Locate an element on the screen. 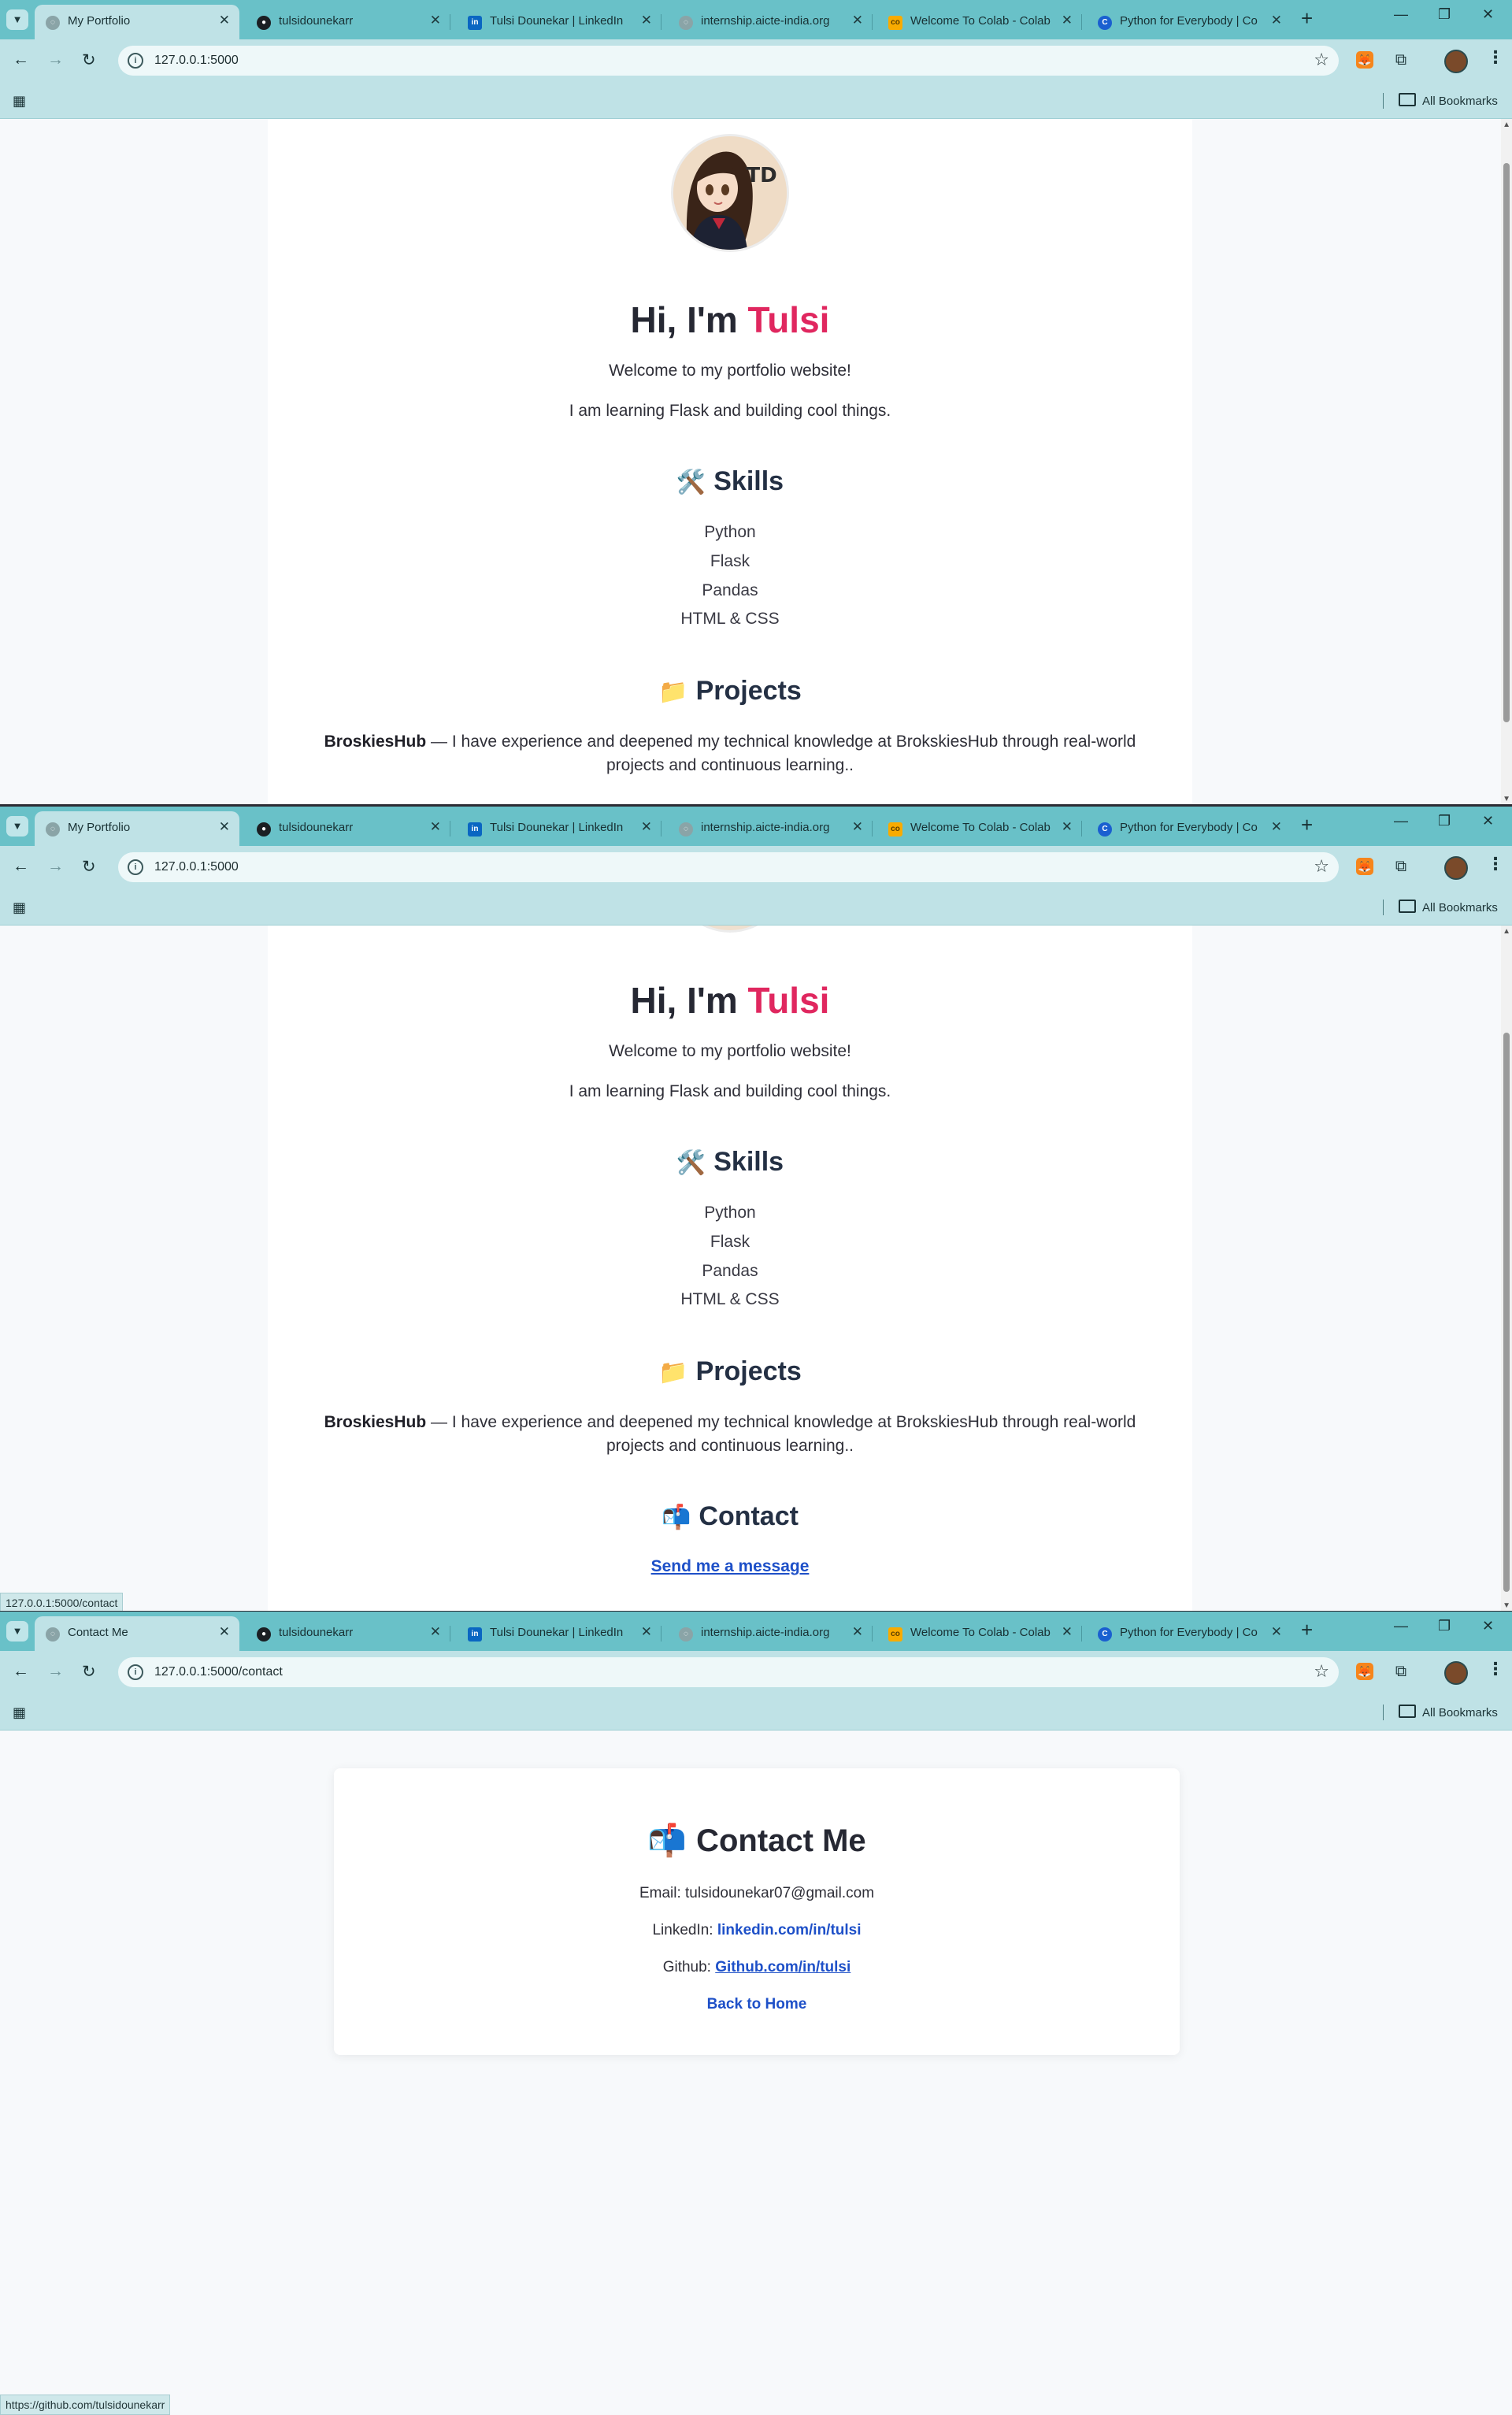  tab-contact-me: ◌ Contact Me ✕ is located at coordinates (137, 1633).